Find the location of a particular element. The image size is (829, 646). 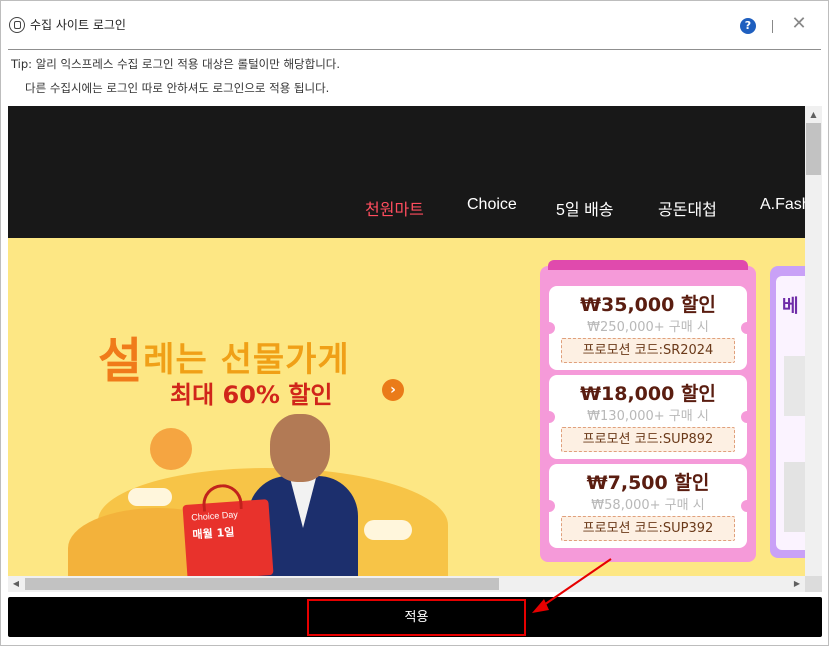

scroll-up-icon: ▲ is located at coordinates (813, 114).